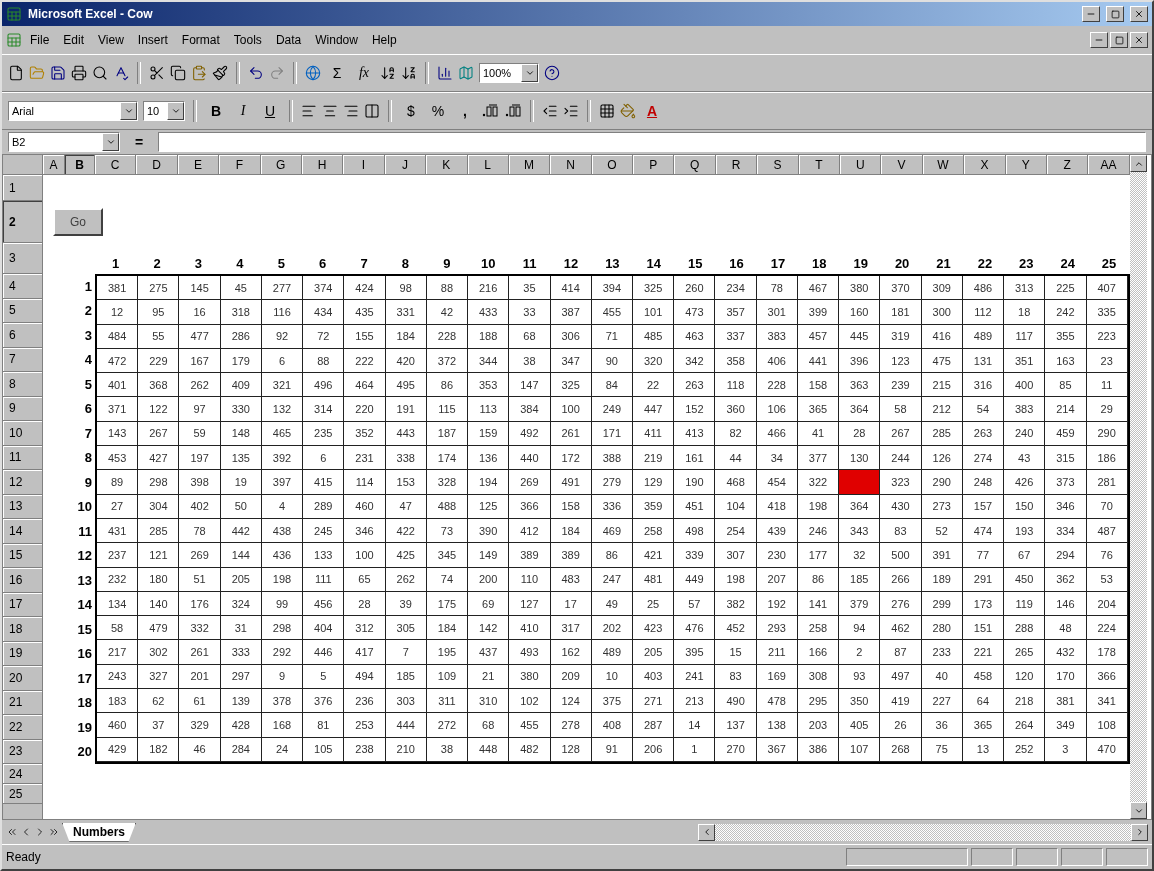  What do you see at coordinates (384, 40) in the screenshot?
I see `menu-item: Help` at bounding box center [384, 40].